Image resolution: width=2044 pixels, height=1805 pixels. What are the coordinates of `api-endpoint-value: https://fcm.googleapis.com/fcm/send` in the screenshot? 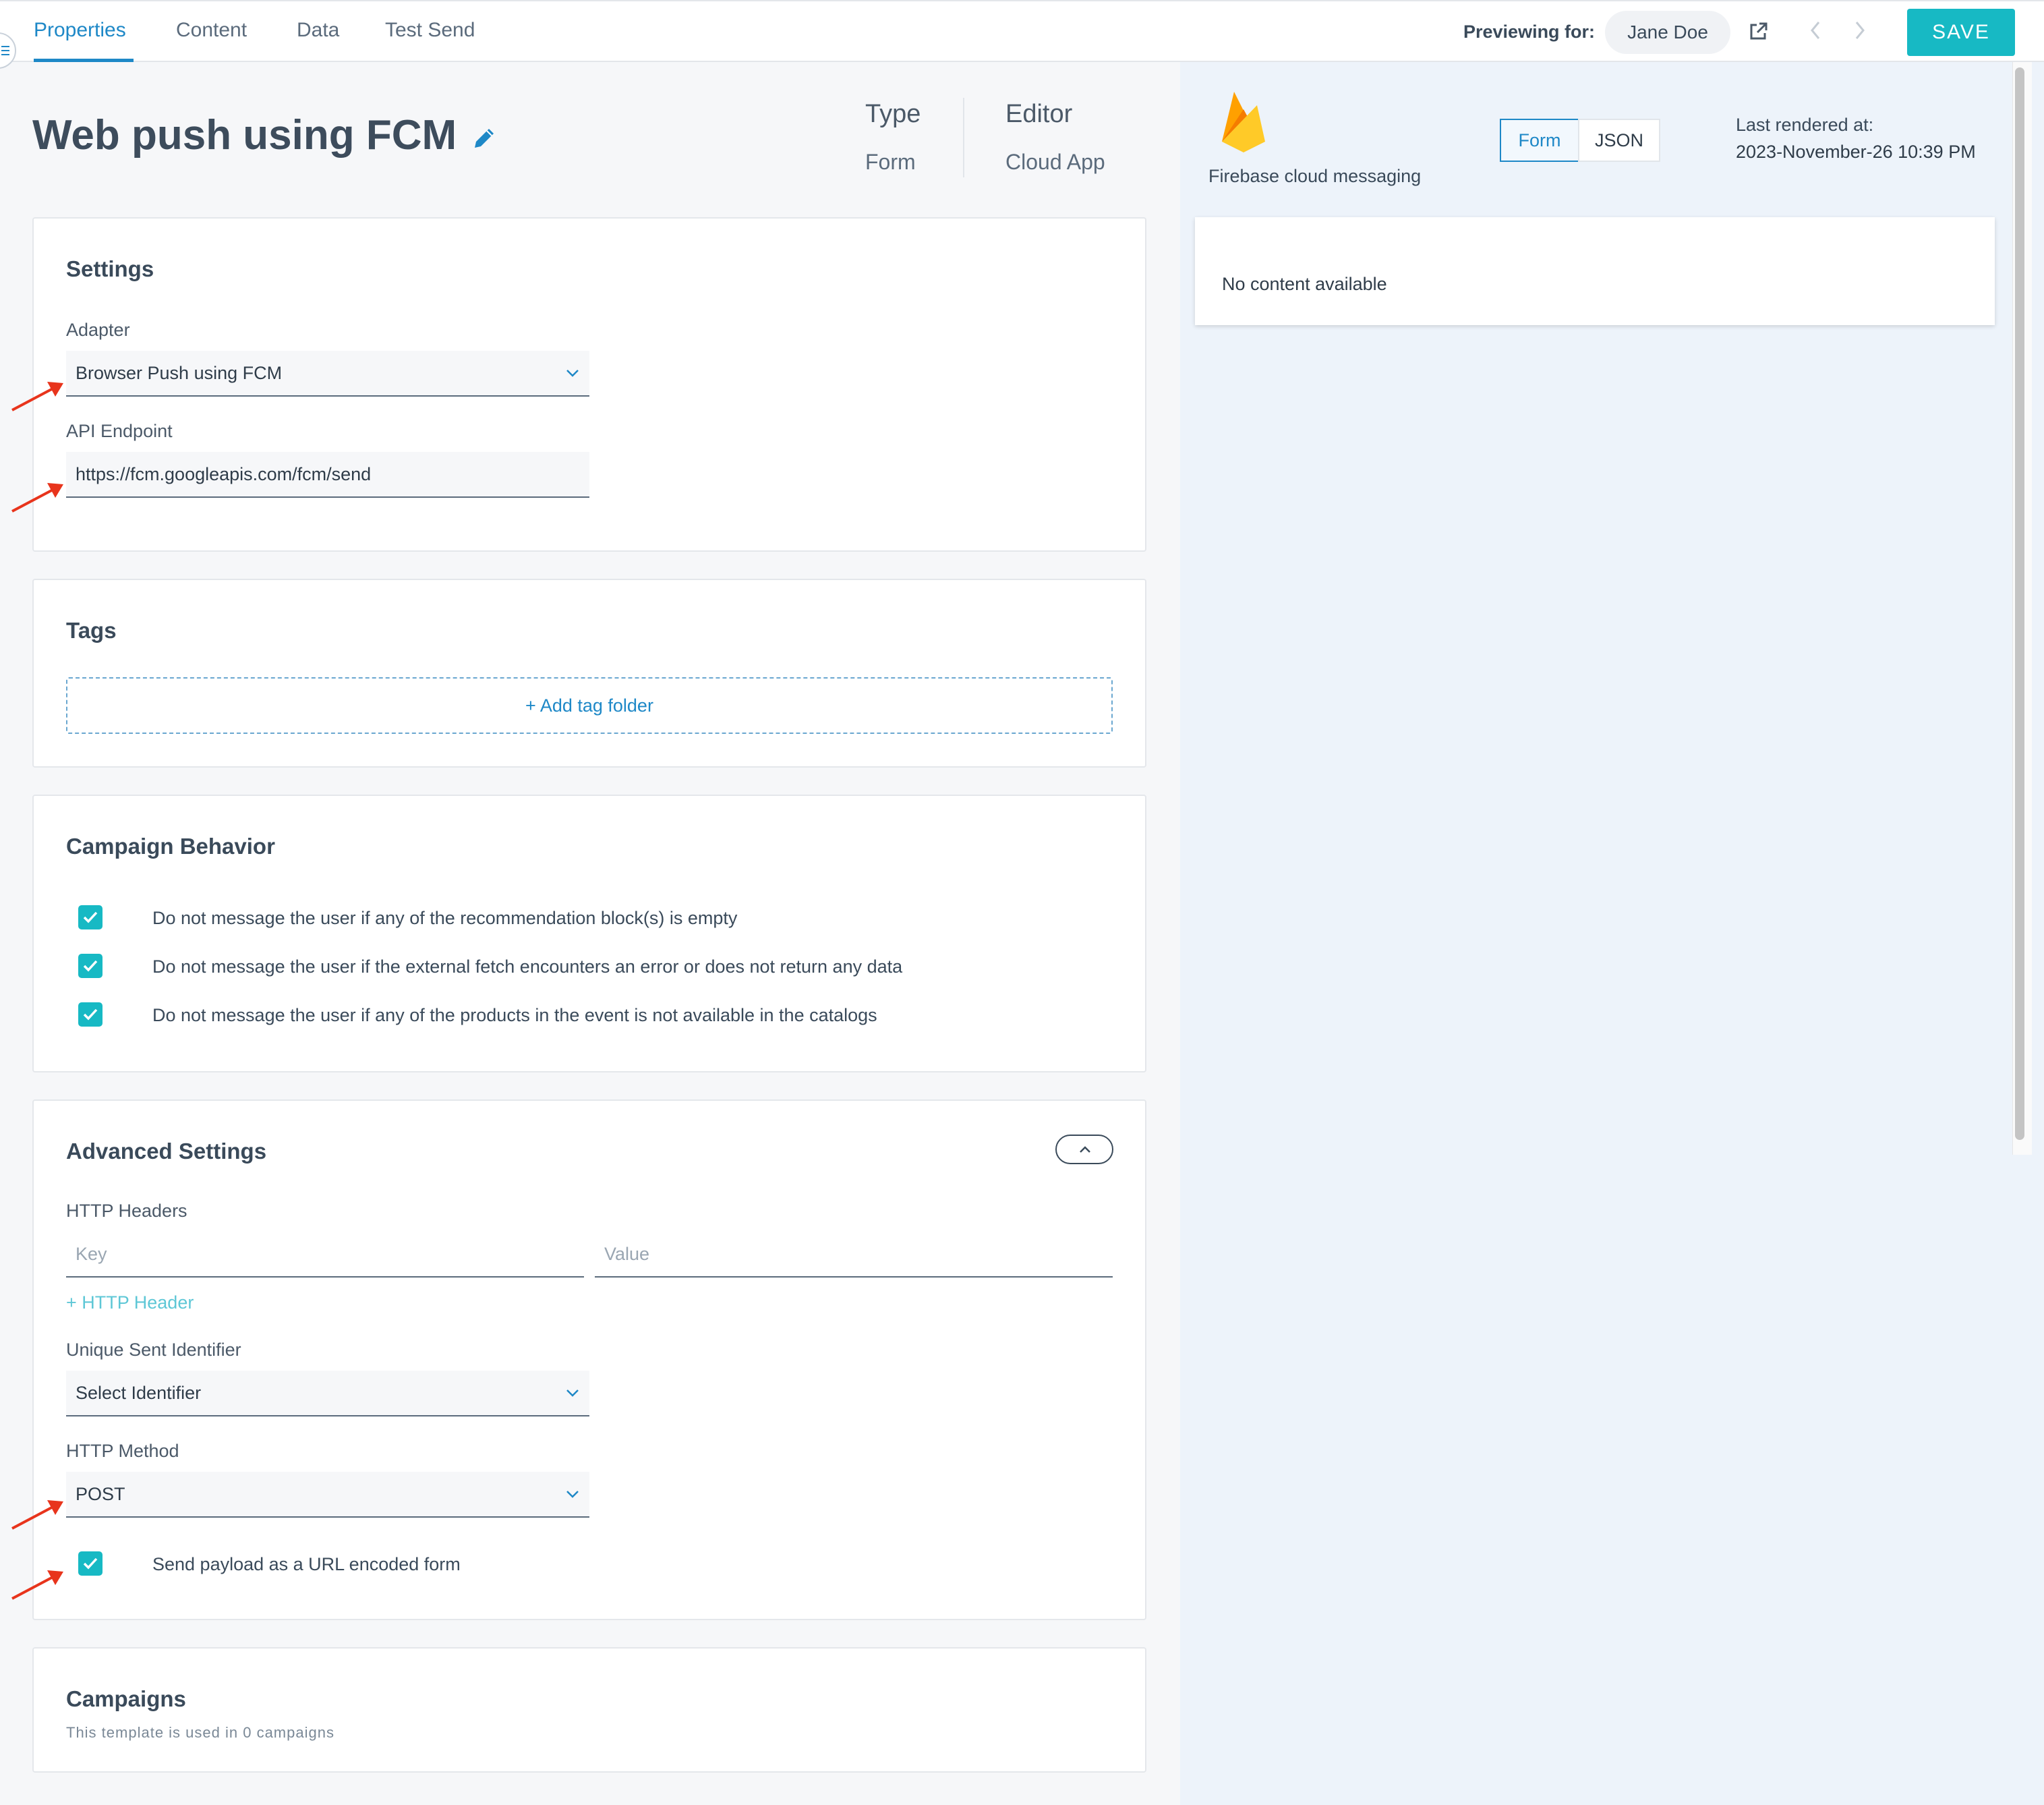 It's located at (224, 474).